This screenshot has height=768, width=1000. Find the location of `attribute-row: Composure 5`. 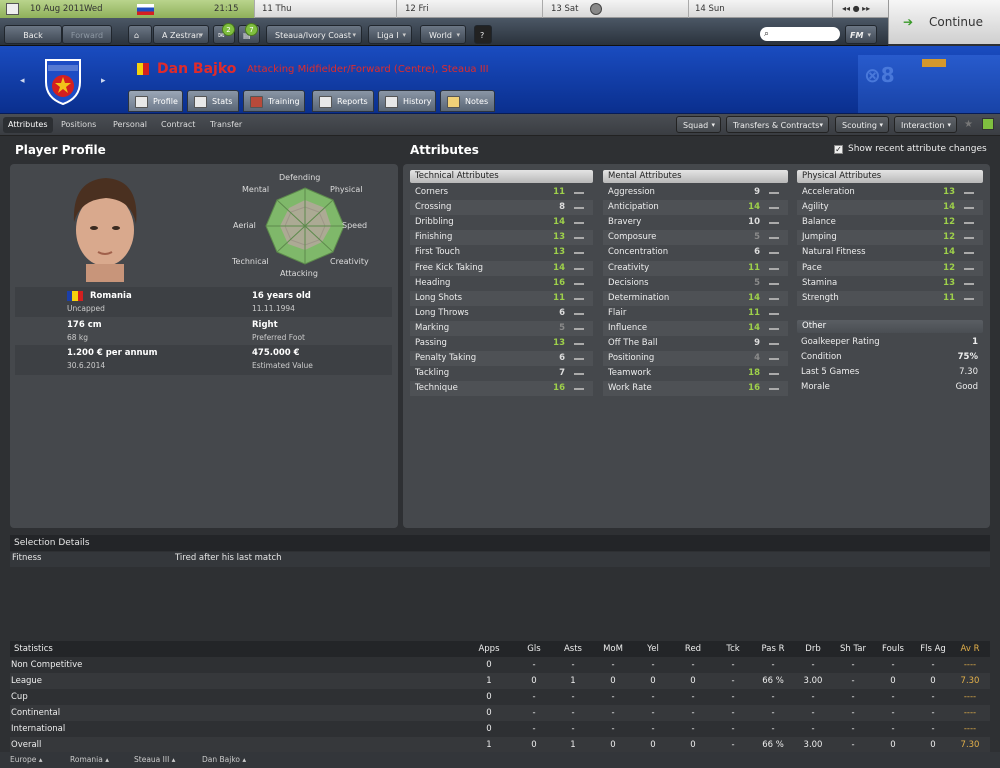

attribute-row: Composure 5 is located at coordinates (695, 238).